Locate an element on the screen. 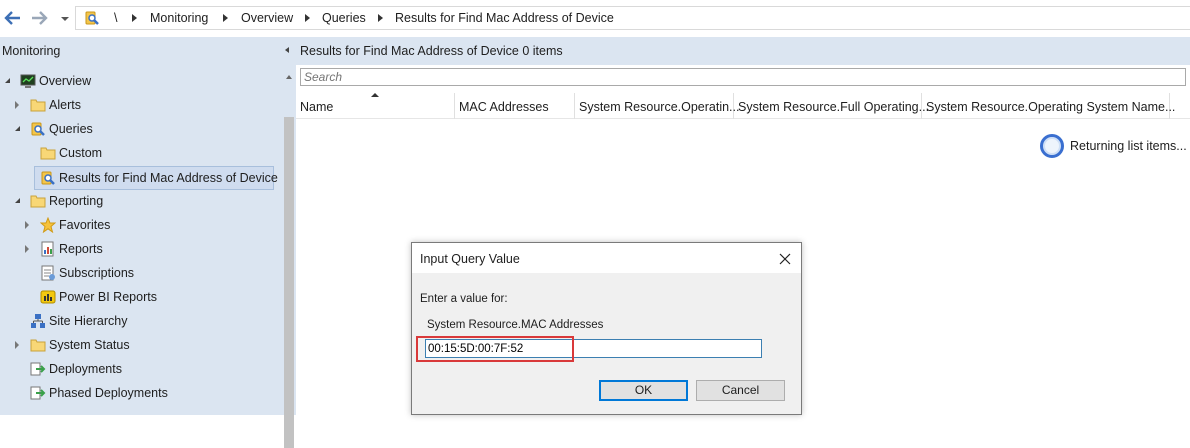  column-mac-addresses: MAC Addresses is located at coordinates (515, 106).